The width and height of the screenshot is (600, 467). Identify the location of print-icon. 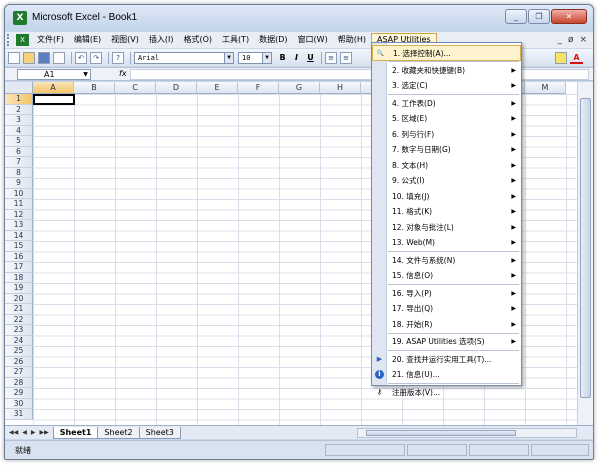
(59, 57).